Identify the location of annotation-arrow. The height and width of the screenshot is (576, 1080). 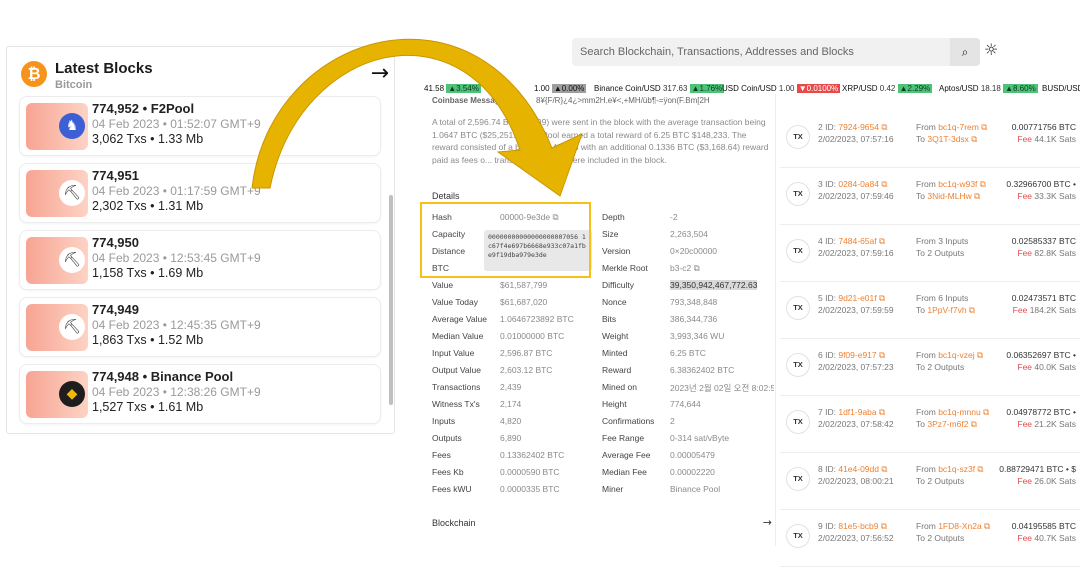
(417, 117).